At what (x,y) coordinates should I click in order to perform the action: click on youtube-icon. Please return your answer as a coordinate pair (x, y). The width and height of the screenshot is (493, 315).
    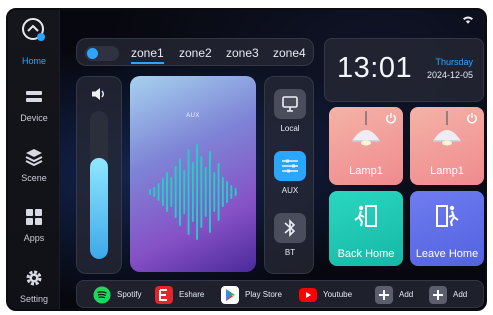
    Looking at the image, I should click on (308, 295).